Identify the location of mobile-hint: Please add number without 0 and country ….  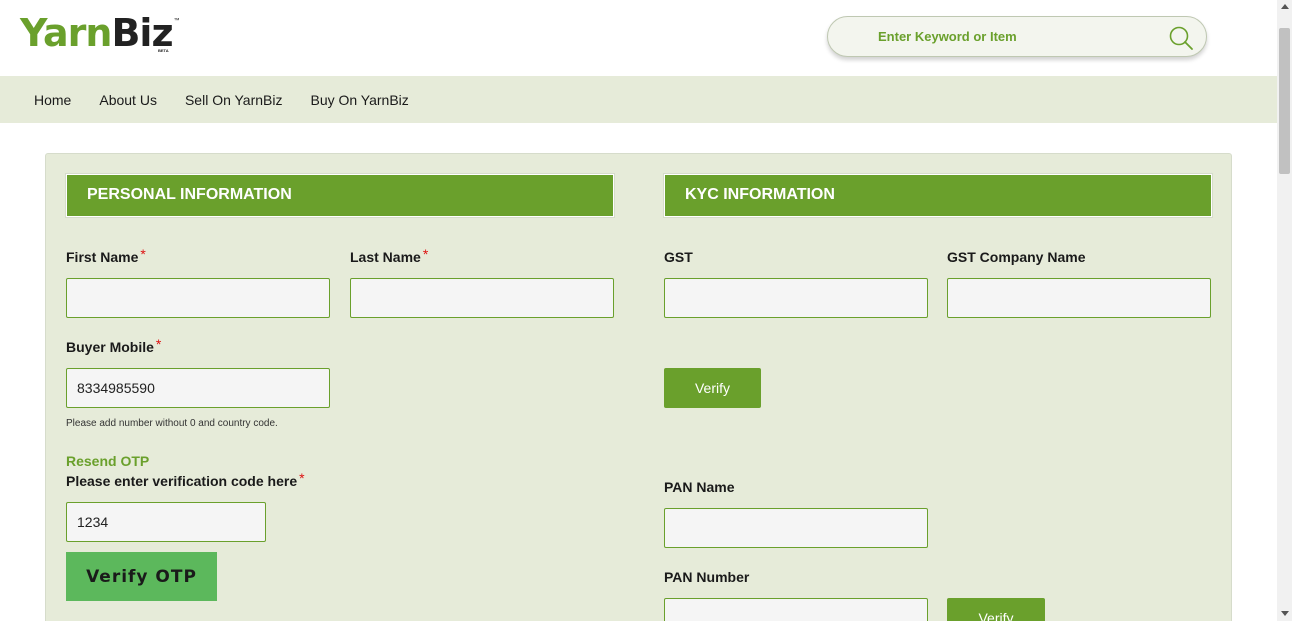
(172, 423).